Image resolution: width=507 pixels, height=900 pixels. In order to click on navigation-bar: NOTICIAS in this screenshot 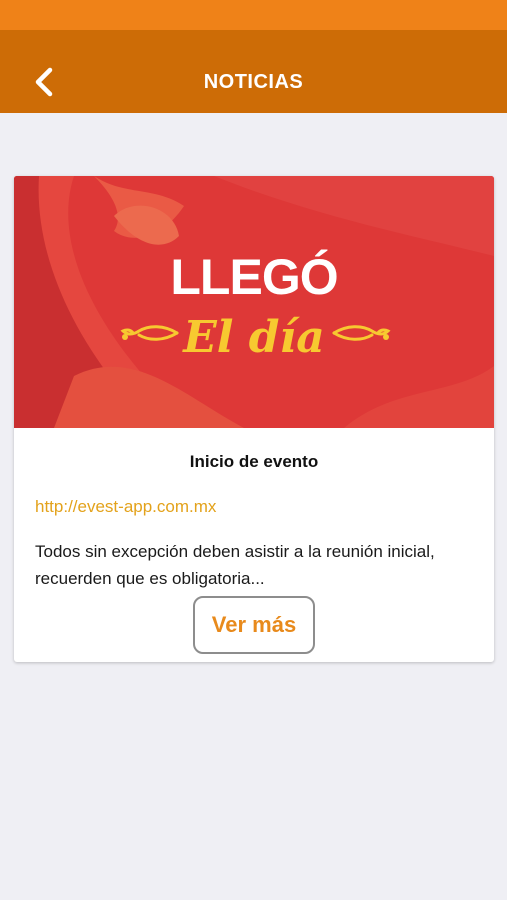, I will do `click(253, 71)`.